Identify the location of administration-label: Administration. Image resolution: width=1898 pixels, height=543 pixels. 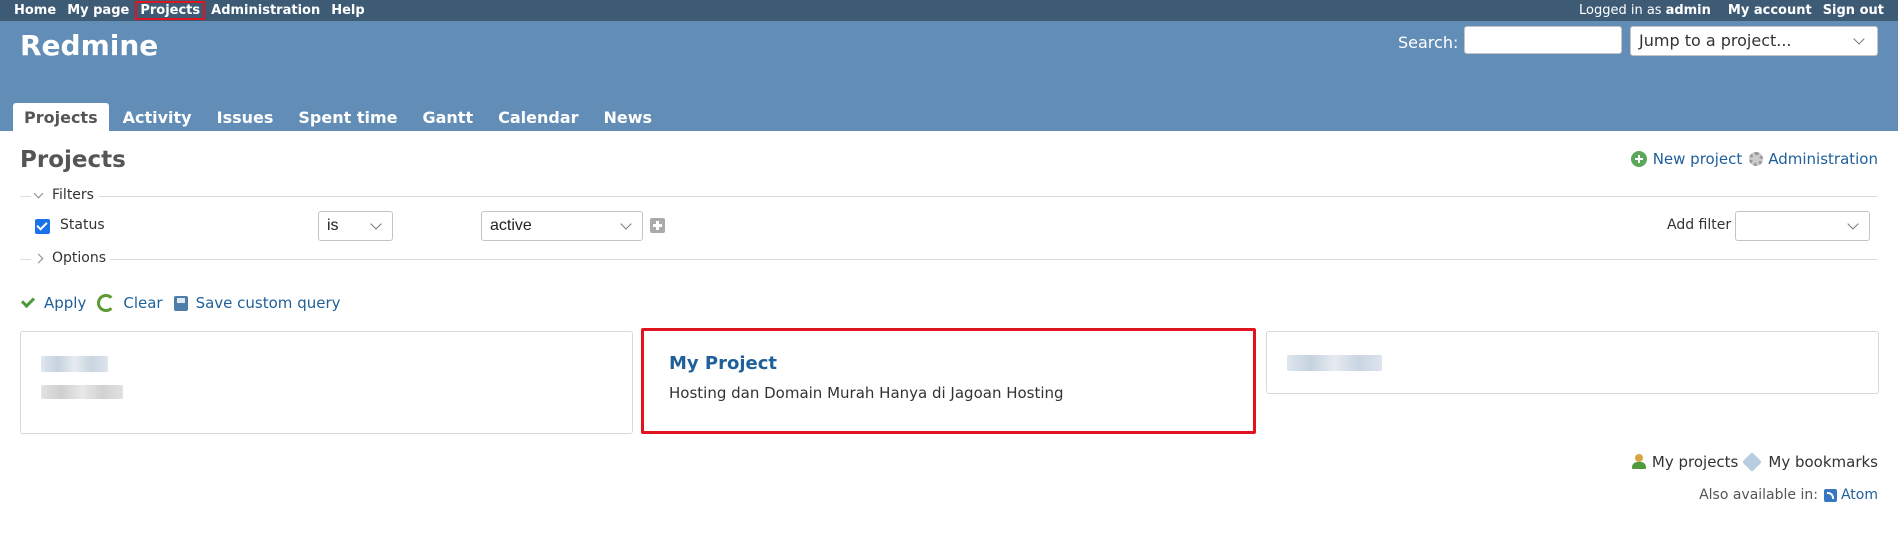
(1823, 159).